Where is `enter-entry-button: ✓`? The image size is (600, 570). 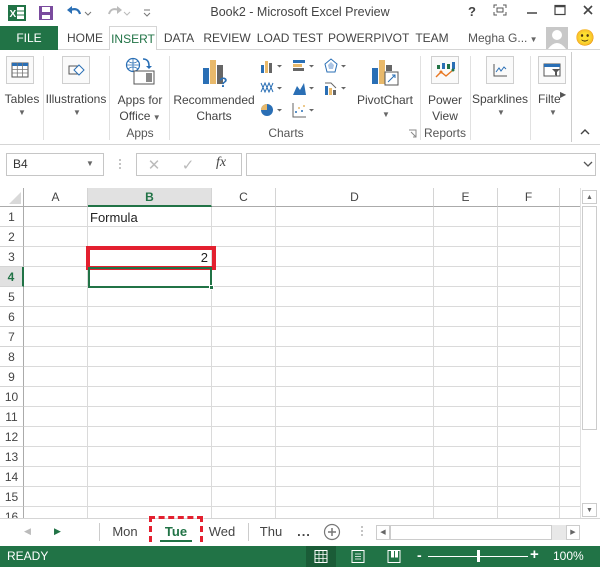 enter-entry-button: ✓ is located at coordinates (188, 165).